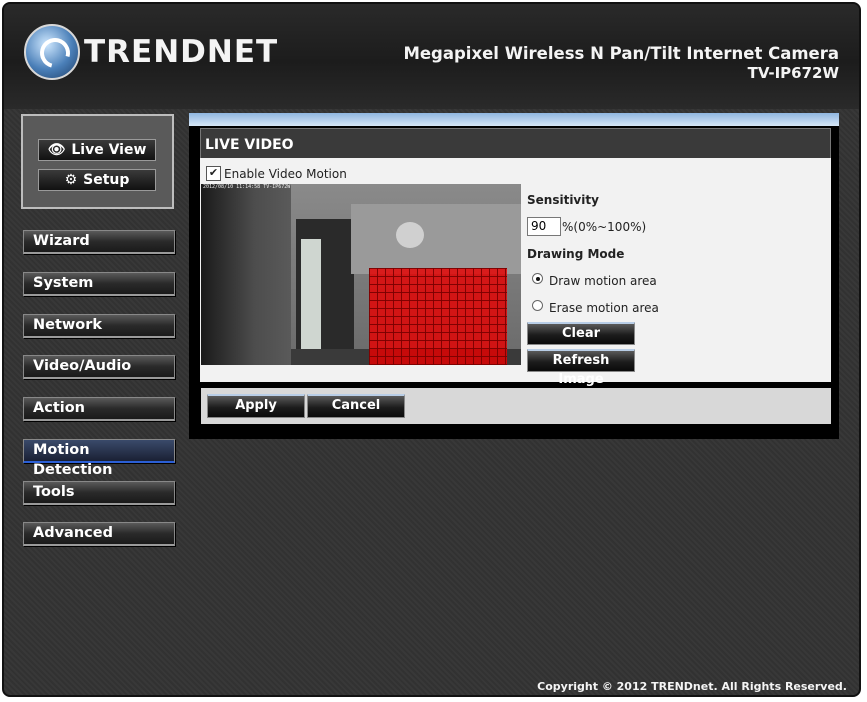  I want to click on sidebar-item-tools: Tools, so click(99, 493).